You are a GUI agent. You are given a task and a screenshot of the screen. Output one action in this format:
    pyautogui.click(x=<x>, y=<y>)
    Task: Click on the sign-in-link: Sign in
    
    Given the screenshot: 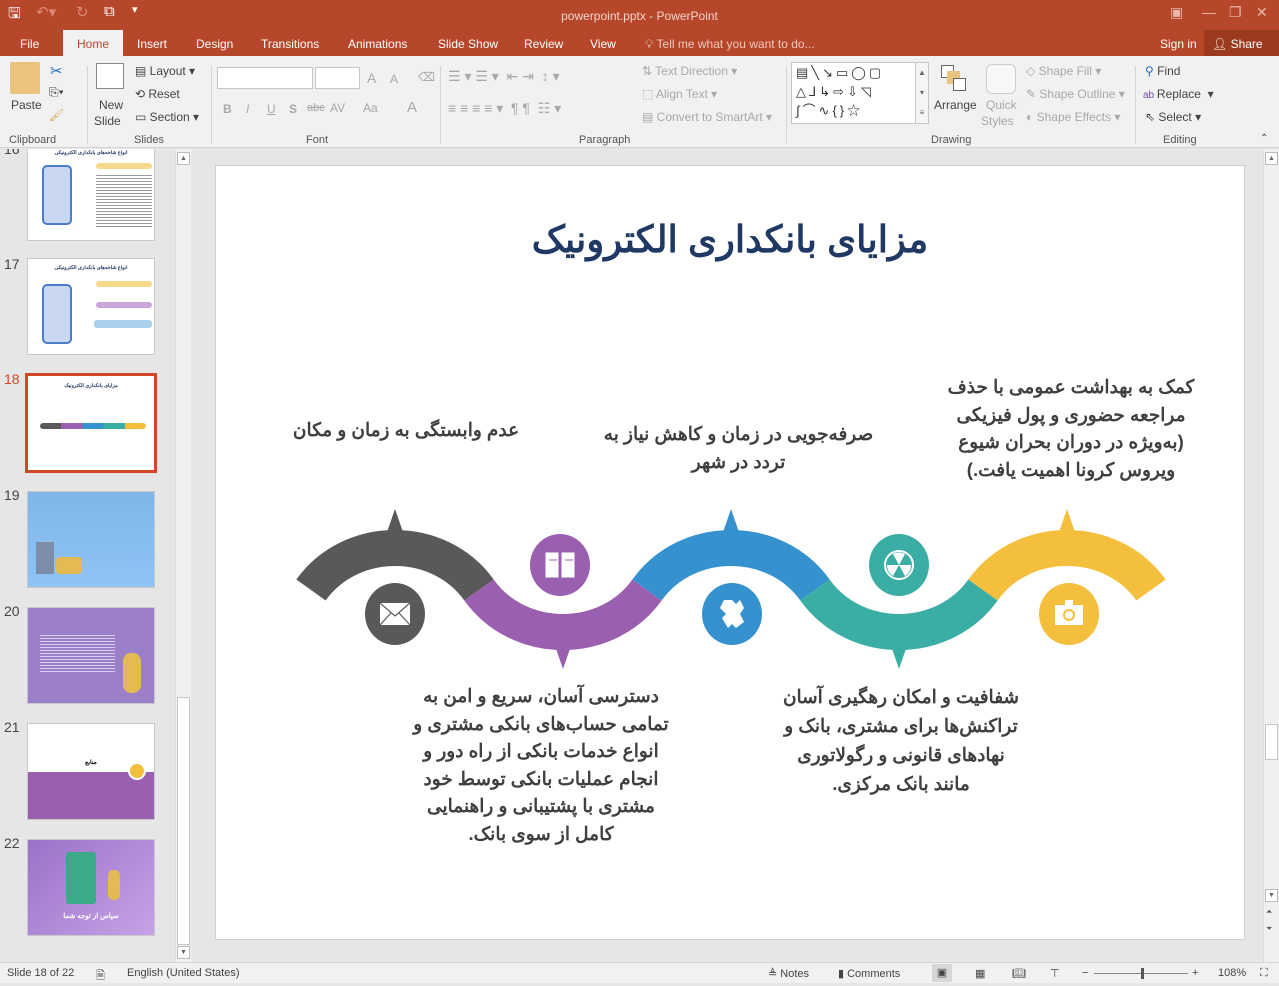 What is the action you would take?
    pyautogui.click(x=1178, y=44)
    